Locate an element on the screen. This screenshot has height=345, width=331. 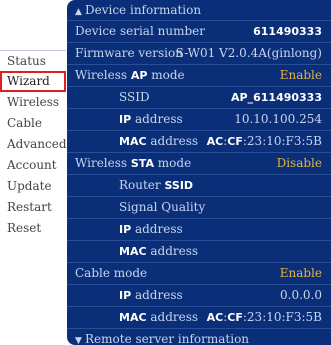
sta-mac-row: MAC address is located at coordinates (199, 251).